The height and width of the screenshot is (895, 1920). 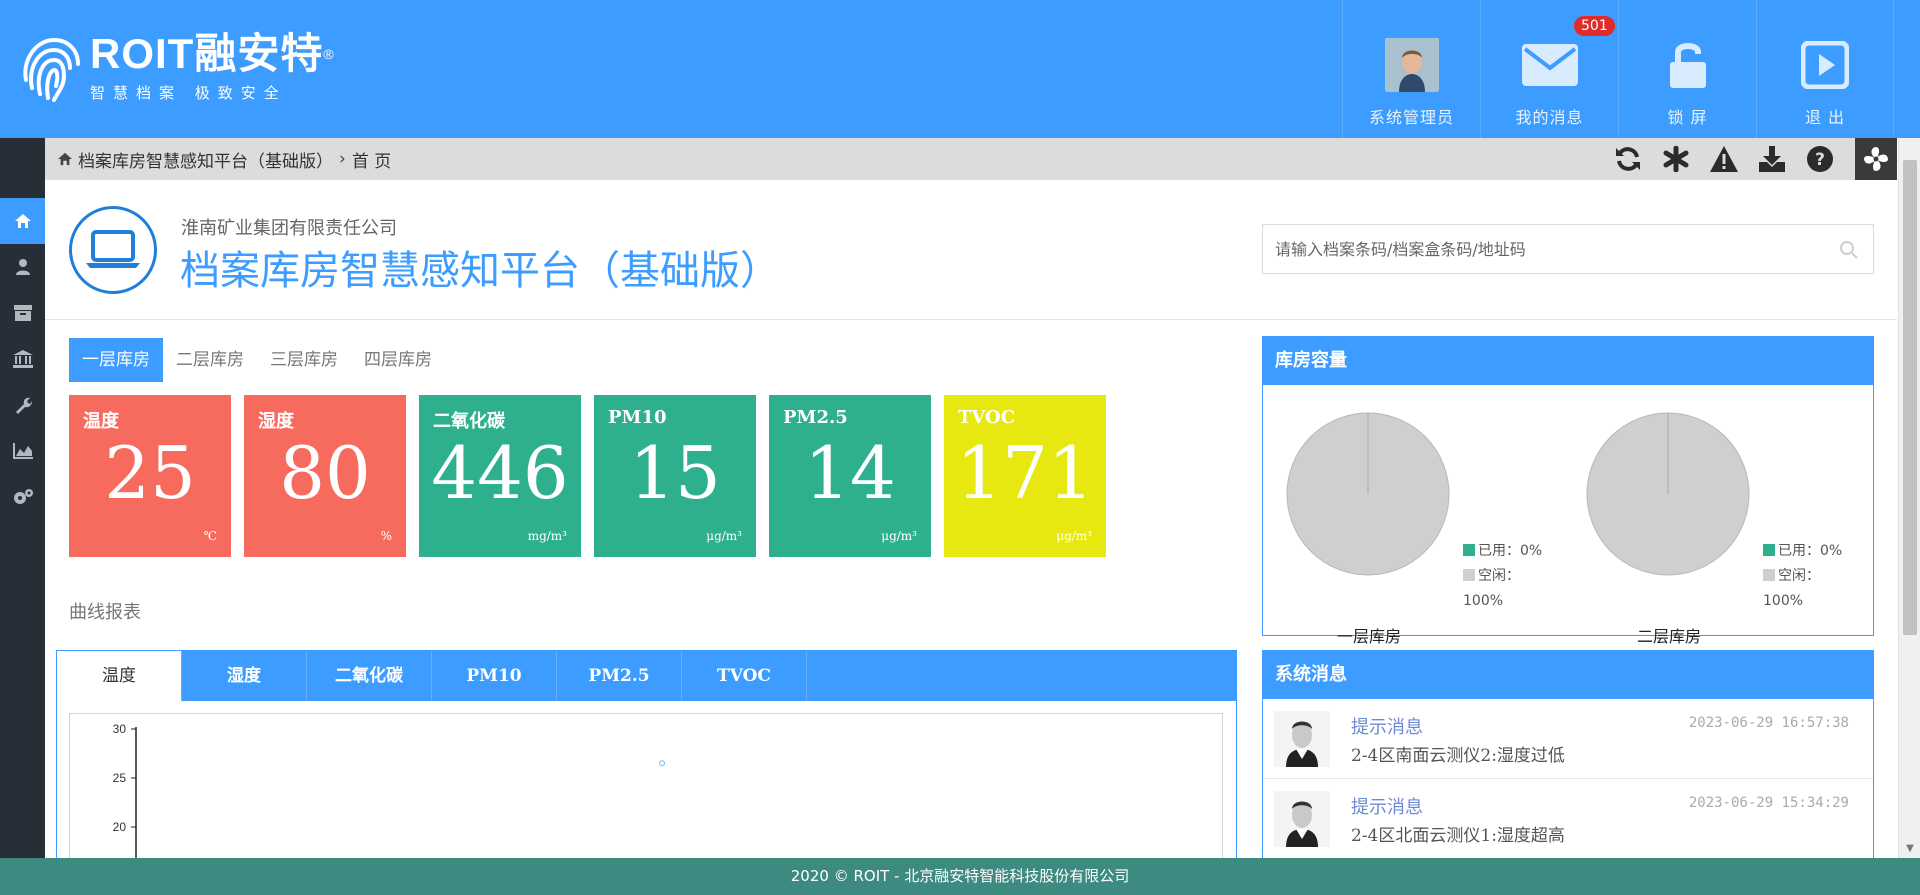 I want to click on curve-chart: 30 25 20, so click(x=646, y=793).